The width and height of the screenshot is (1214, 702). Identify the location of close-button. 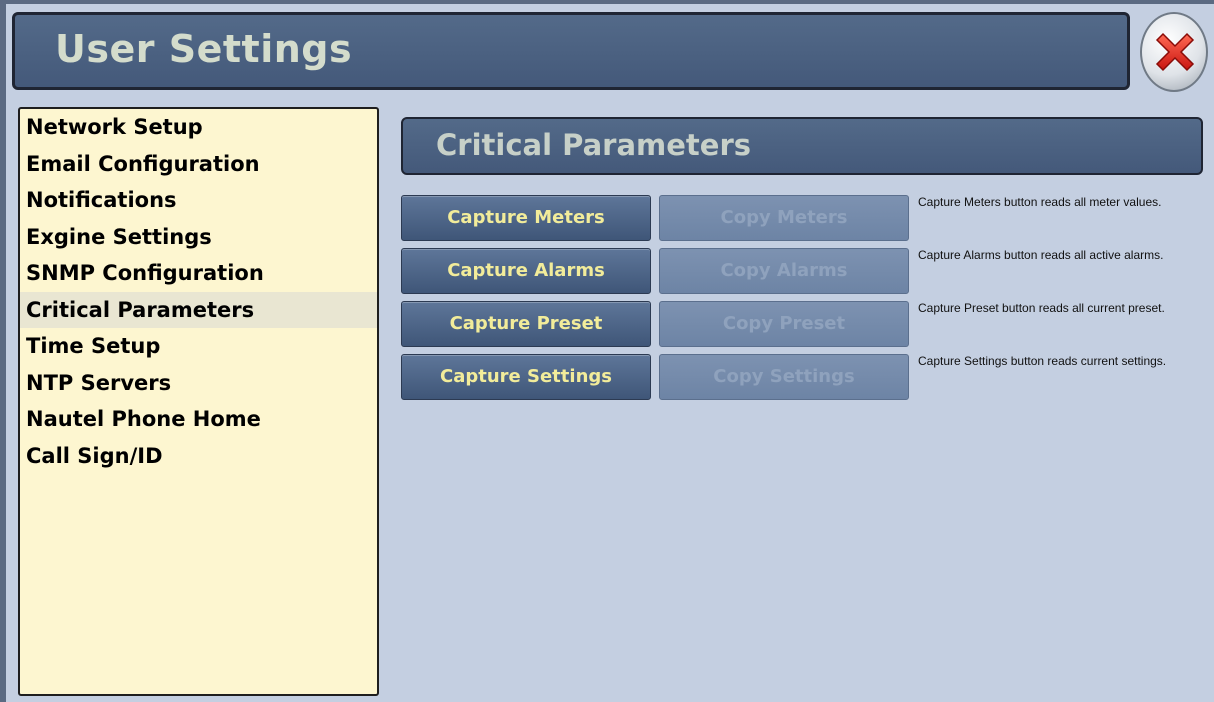
(1174, 52).